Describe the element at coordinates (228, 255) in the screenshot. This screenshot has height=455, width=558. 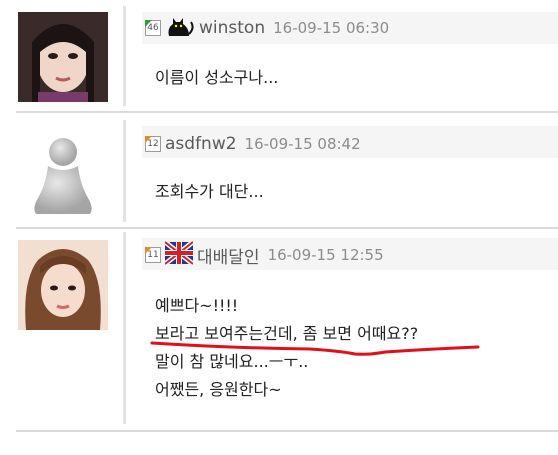
I see `author-nickname: 대배달인` at that location.